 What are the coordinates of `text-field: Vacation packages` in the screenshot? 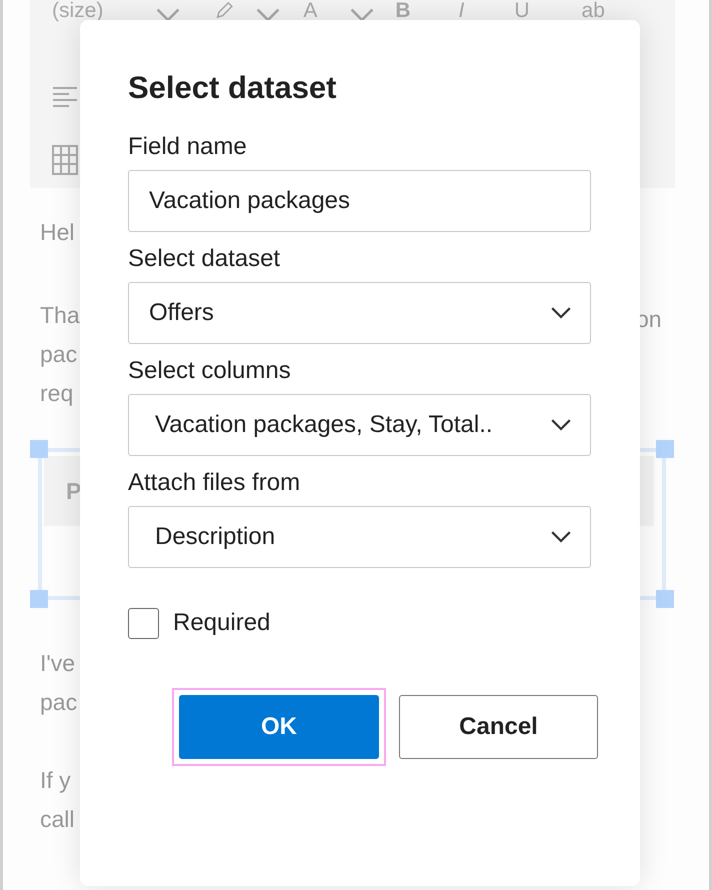 It's located at (359, 201).